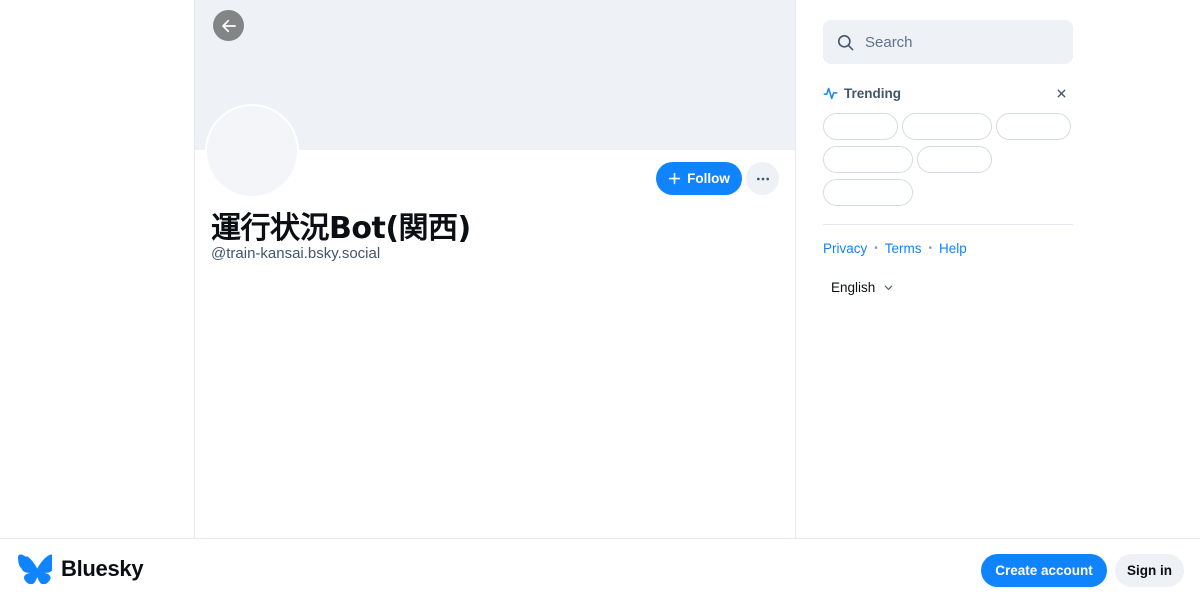 This screenshot has height=600, width=1200. What do you see at coordinates (830, 93) in the screenshot?
I see `trending-icon` at bounding box center [830, 93].